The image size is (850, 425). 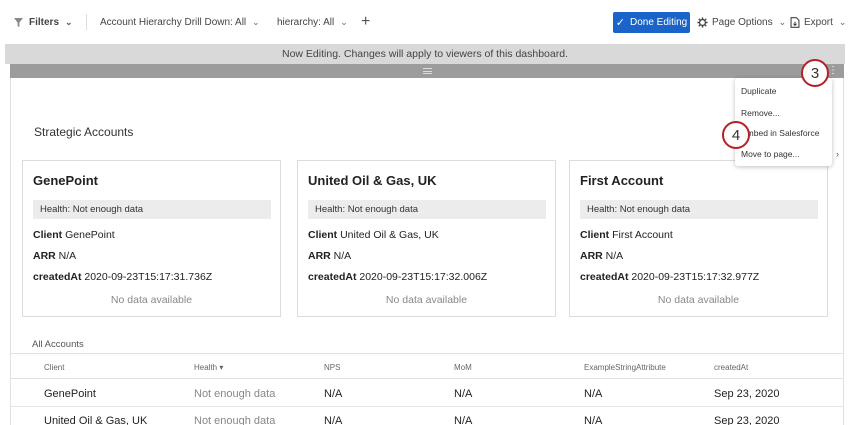 I want to click on page-options-label: Page Options, so click(x=742, y=22).